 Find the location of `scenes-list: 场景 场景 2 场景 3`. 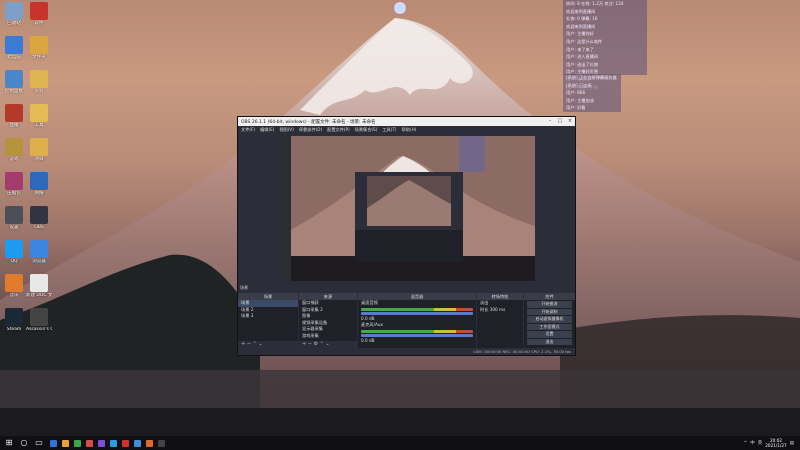

scenes-list: 场景 场景 2 场景 3 is located at coordinates (268, 310).